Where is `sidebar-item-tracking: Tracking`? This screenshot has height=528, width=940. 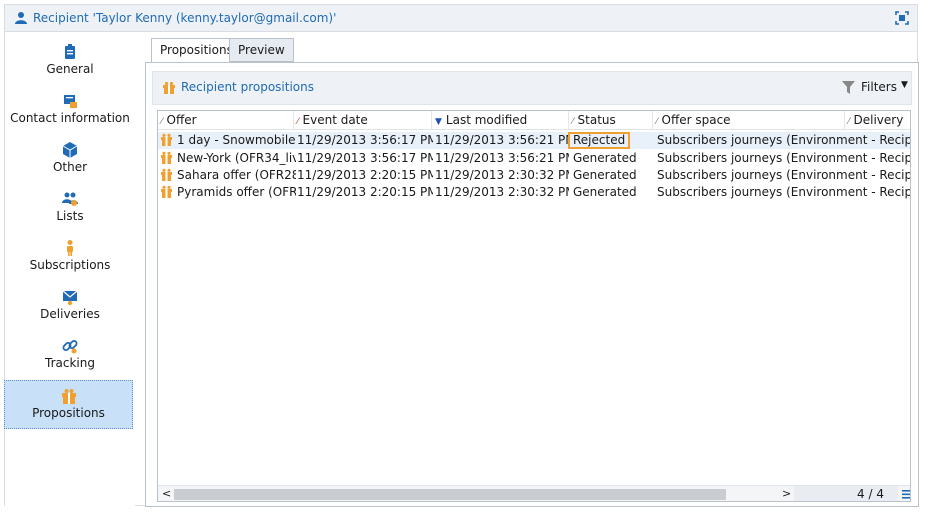
sidebar-item-tracking: Tracking is located at coordinates (70, 355).